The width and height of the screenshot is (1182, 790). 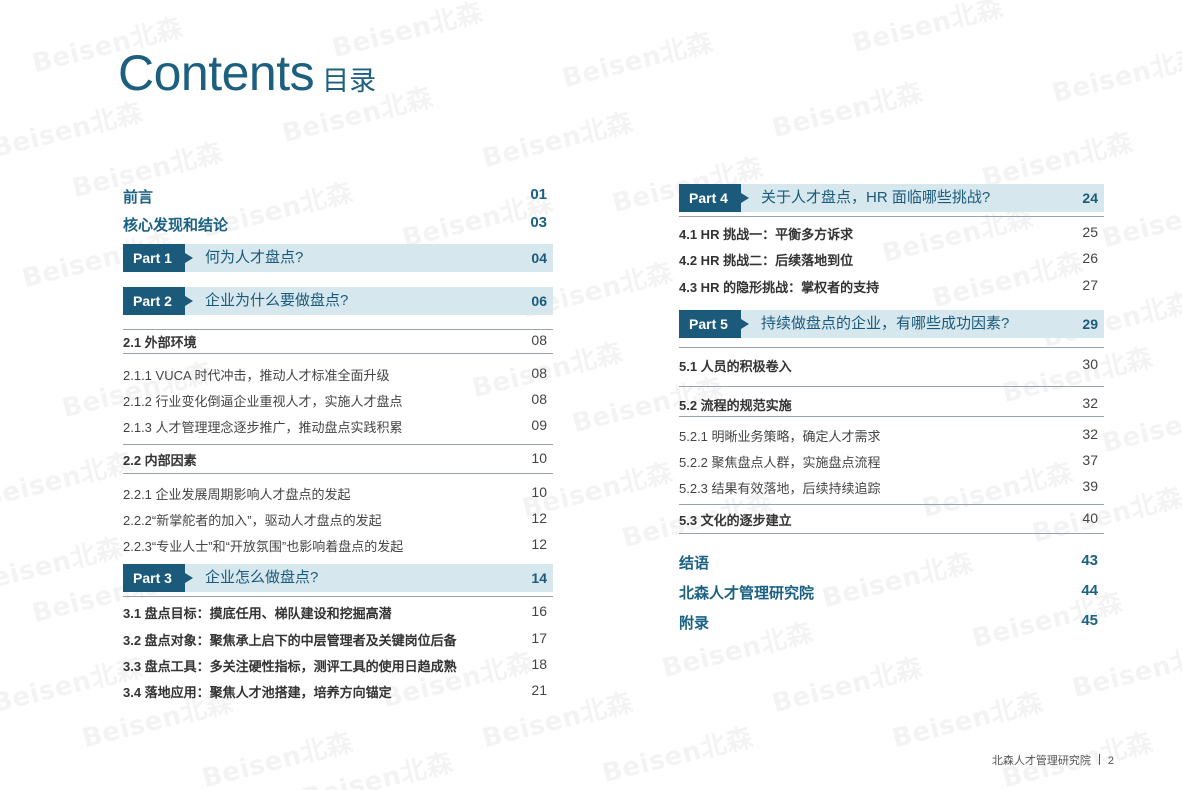 I want to click on toc-entry-2-2-2: 2.2.2“新掌舵者的加入”，驱动人才盘点的发起 12, so click(x=338, y=519).